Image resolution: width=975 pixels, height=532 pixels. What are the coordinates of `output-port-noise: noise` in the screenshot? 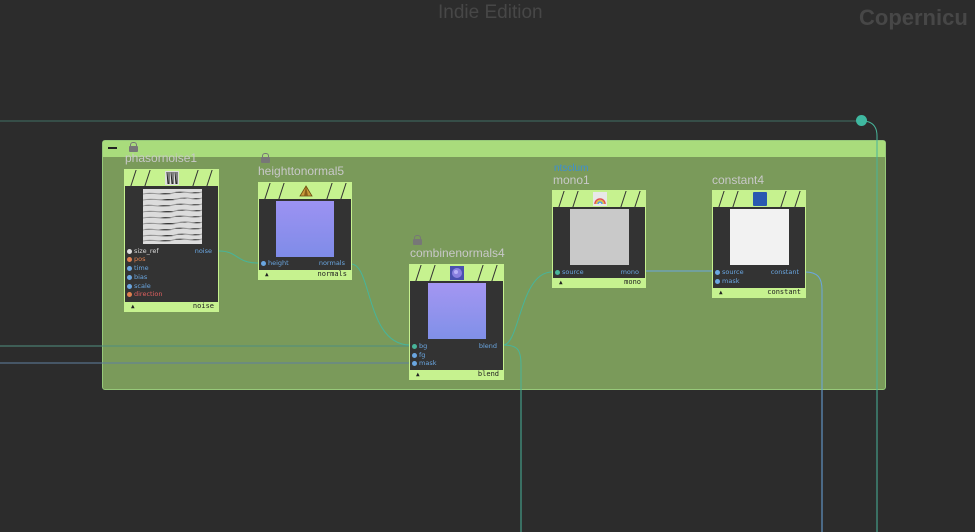 It's located at (203, 251).